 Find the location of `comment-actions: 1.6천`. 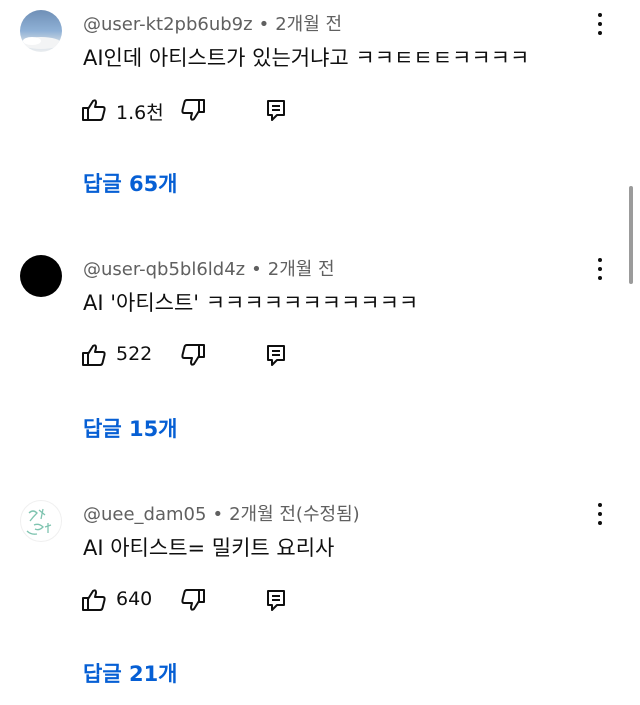

comment-actions: 1.6천 is located at coordinates (210, 110).